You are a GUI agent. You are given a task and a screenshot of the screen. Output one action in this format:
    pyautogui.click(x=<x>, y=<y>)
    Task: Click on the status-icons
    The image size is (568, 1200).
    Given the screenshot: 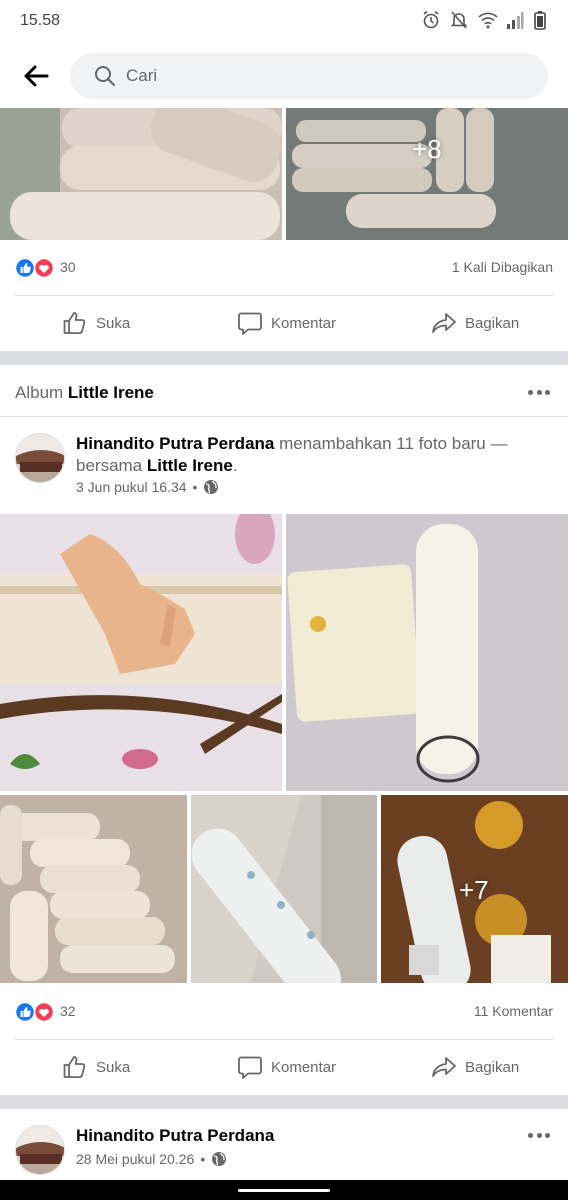 What is the action you would take?
    pyautogui.click(x=487, y=20)
    